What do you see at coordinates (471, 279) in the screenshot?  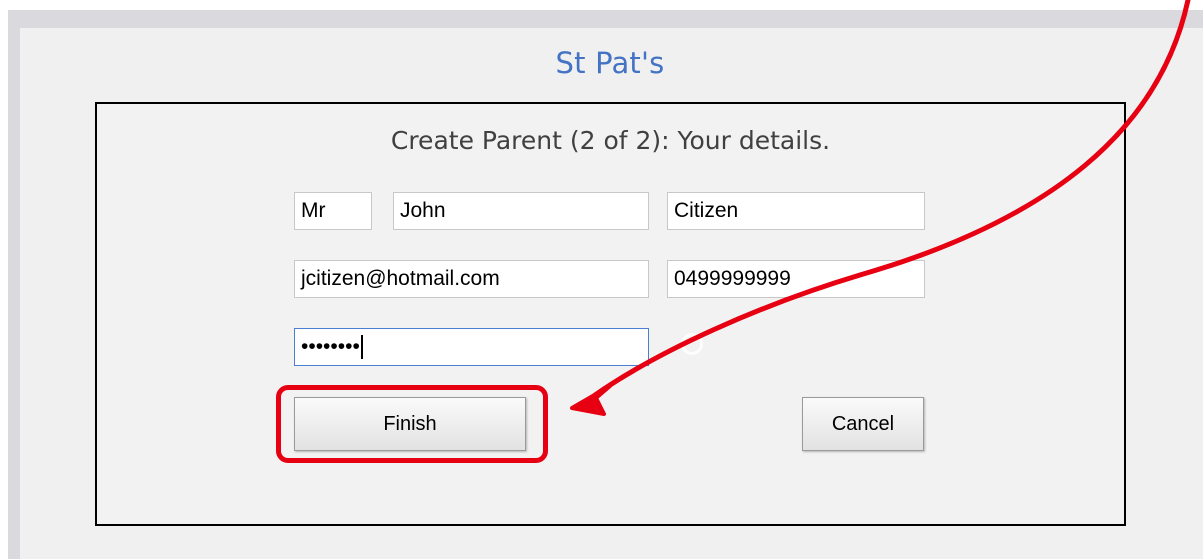 I see `email-field: jcitizen@hotmail.com` at bounding box center [471, 279].